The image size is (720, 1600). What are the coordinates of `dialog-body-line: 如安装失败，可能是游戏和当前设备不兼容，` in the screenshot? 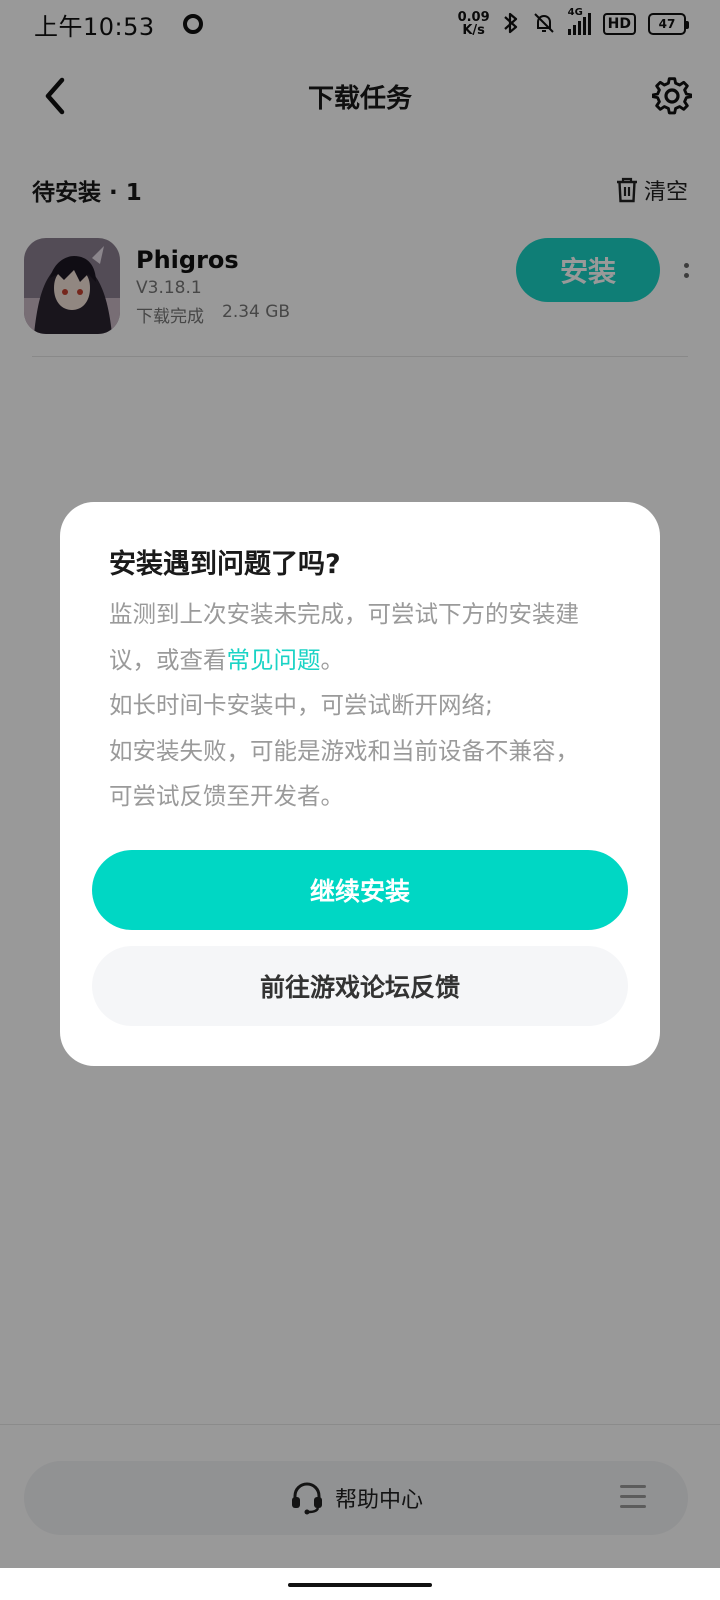 It's located at (344, 750).